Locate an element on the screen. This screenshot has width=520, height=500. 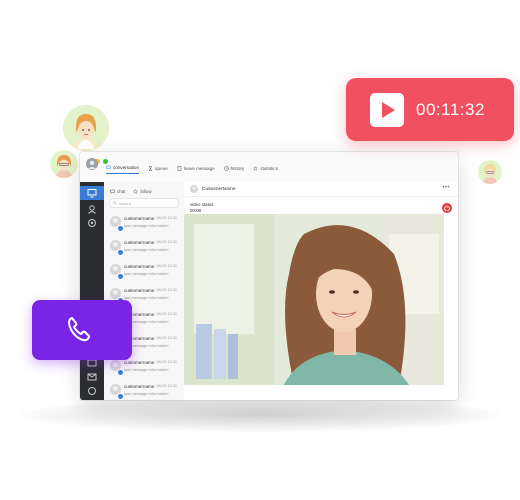
recording-time: 00:11:32 is located at coordinates (450, 109).